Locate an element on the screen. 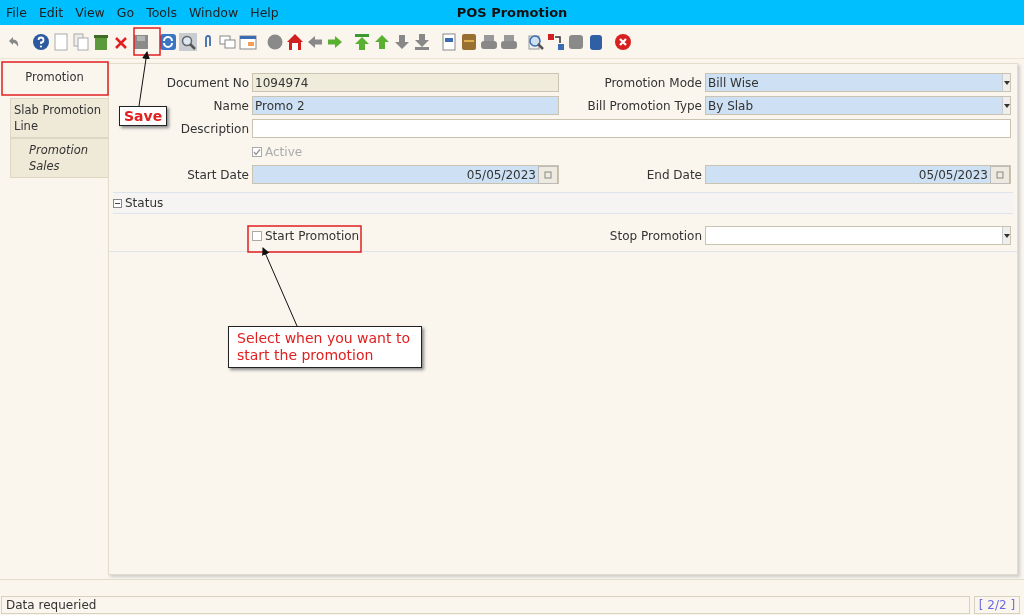 The image size is (1024, 615). workflow-icon is located at coordinates (556, 41).